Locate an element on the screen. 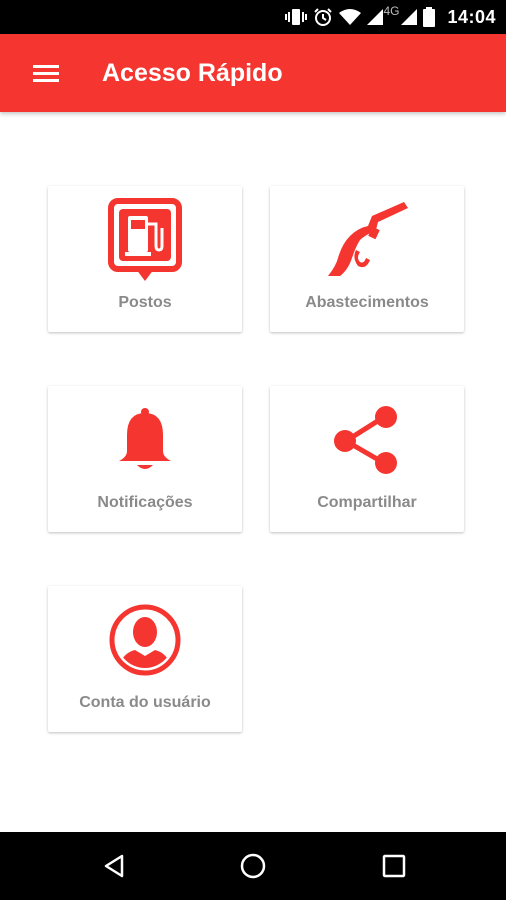  status-bar: 4G 14:04 is located at coordinates (253, 17).